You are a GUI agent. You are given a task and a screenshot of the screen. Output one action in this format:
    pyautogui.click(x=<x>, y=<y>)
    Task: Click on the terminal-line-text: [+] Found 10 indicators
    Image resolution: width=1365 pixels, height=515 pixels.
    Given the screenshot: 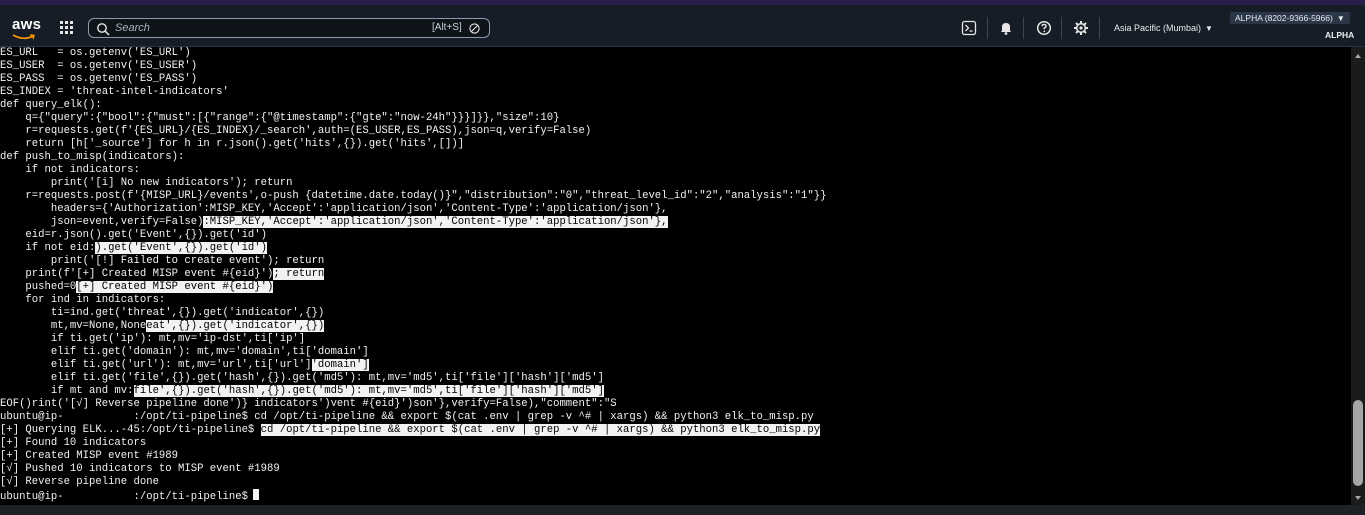 What is the action you would take?
    pyautogui.click(x=73, y=443)
    